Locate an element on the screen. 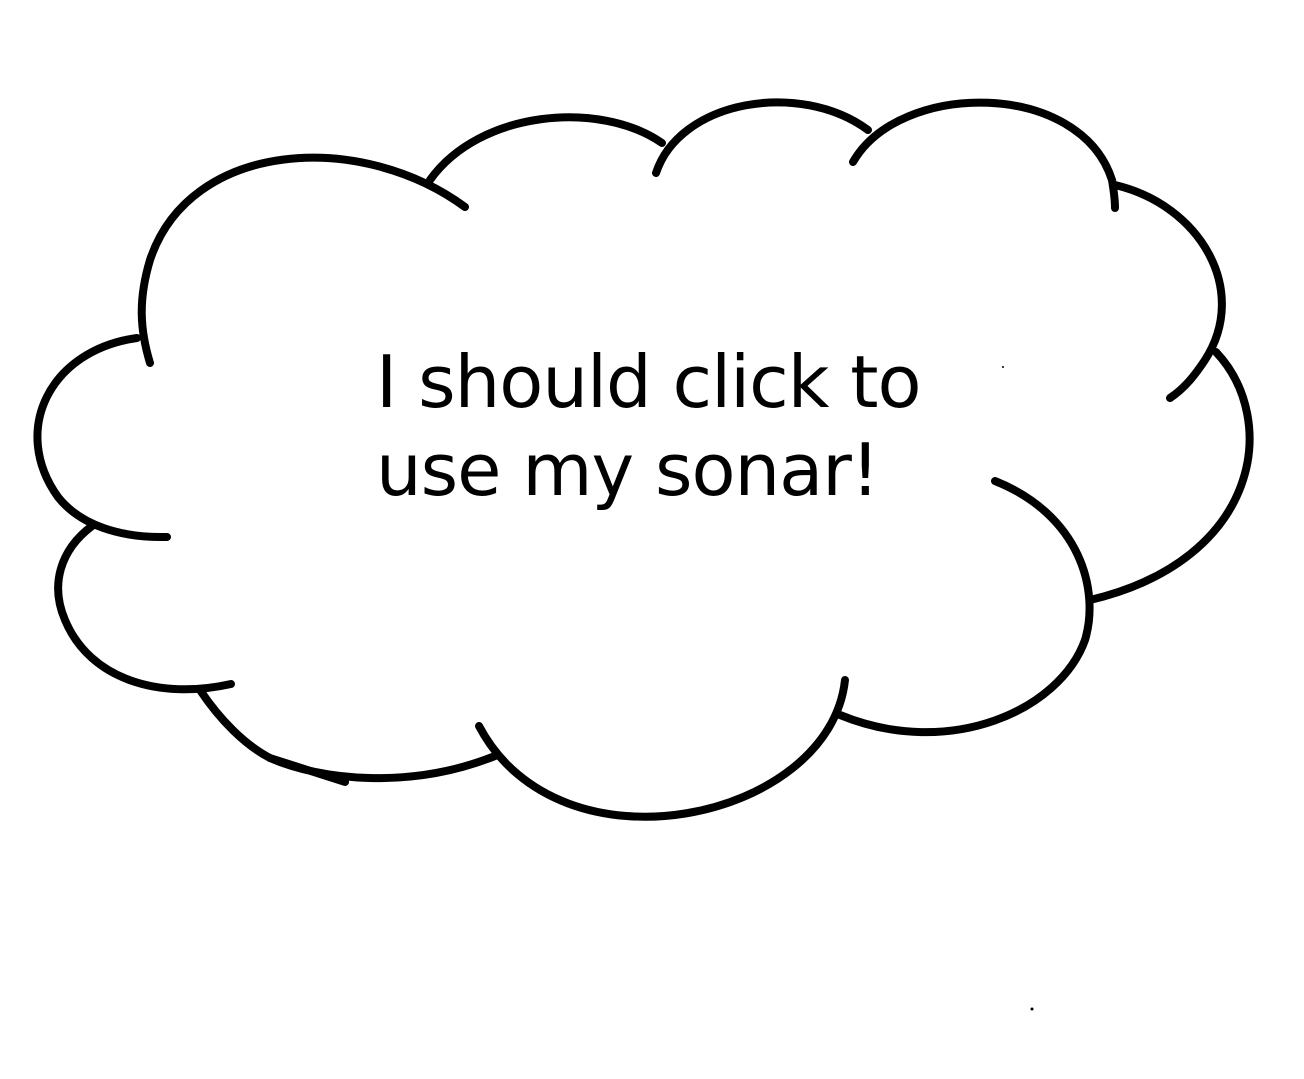 This screenshot has width=1304, height=1079. thought-bubble-text: I should click to use my sonar! is located at coordinates (686, 426).